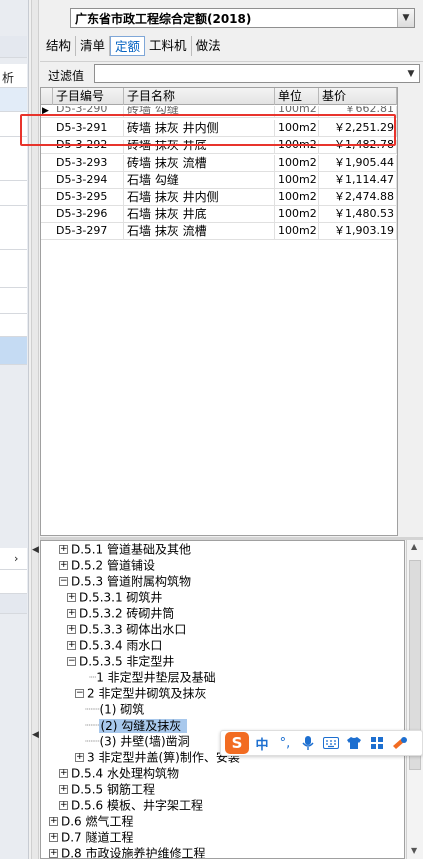 The width and height of the screenshot is (423, 859). Describe the element at coordinates (297, 96) in the screenshot. I see `grid-header-unit: 单位` at that location.